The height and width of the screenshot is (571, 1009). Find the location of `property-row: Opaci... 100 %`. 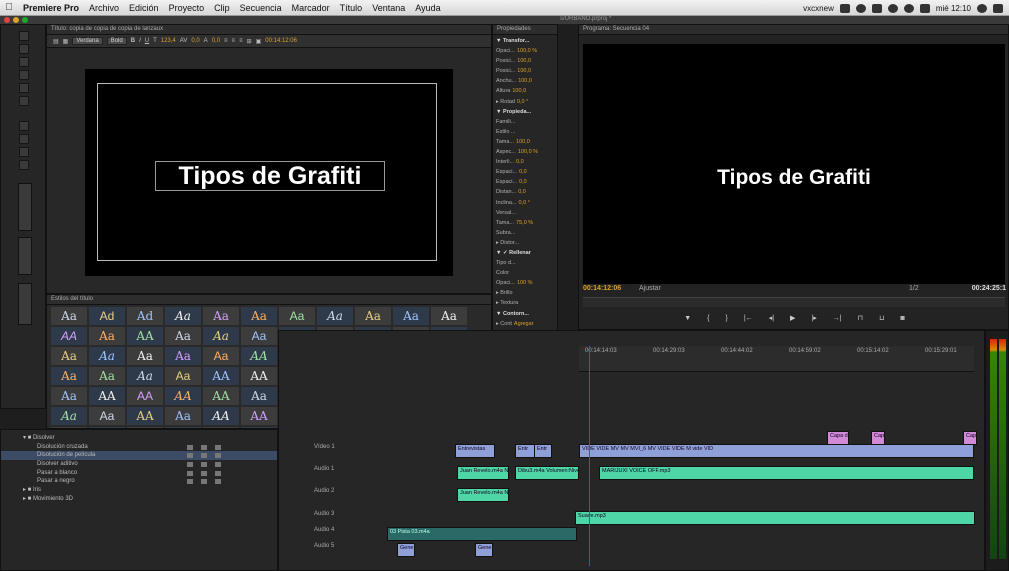

property-row: Opaci... 100 % is located at coordinates (525, 283).